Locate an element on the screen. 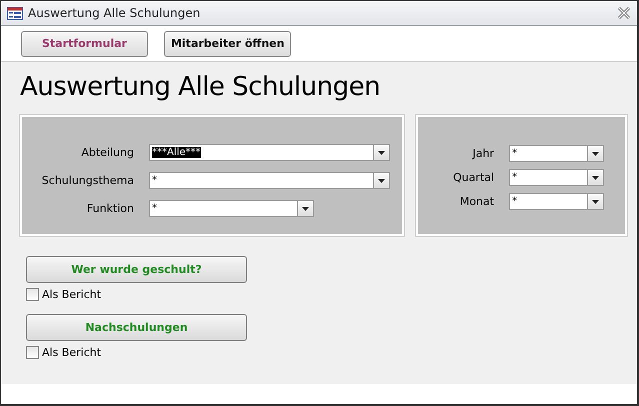  close-icon is located at coordinates (624, 13).